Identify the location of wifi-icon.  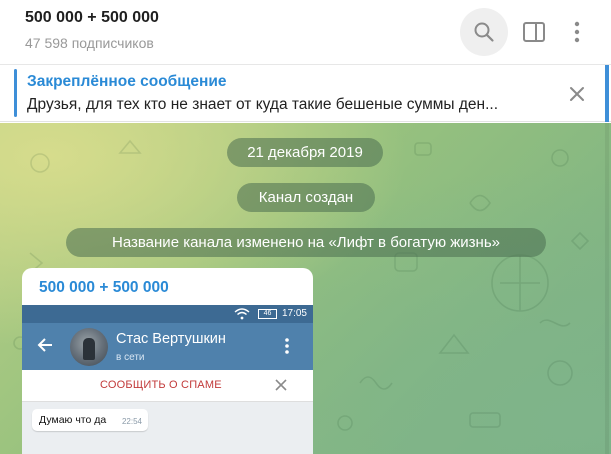
(242, 314).